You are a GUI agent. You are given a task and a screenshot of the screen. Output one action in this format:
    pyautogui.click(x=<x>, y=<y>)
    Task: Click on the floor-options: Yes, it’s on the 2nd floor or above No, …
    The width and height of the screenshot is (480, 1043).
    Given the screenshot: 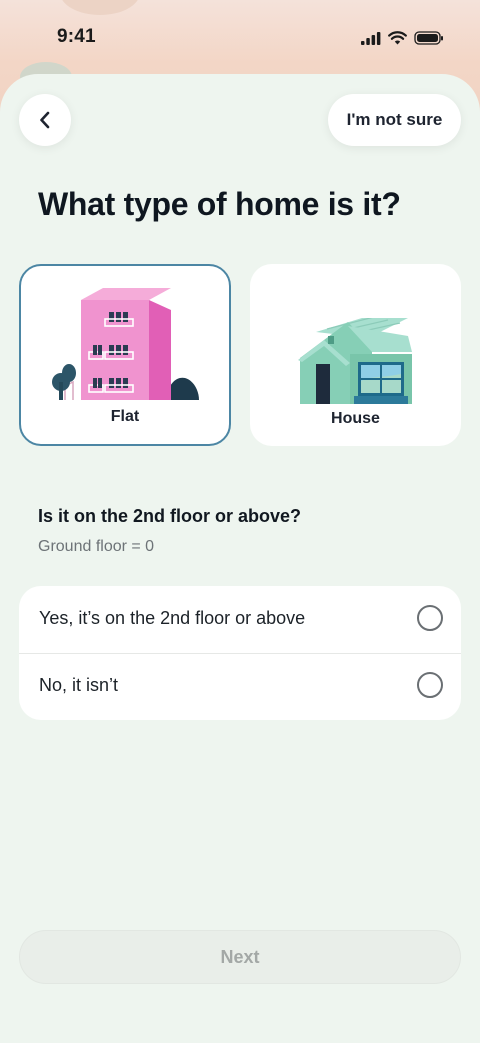 What is the action you would take?
    pyautogui.click(x=240, y=653)
    